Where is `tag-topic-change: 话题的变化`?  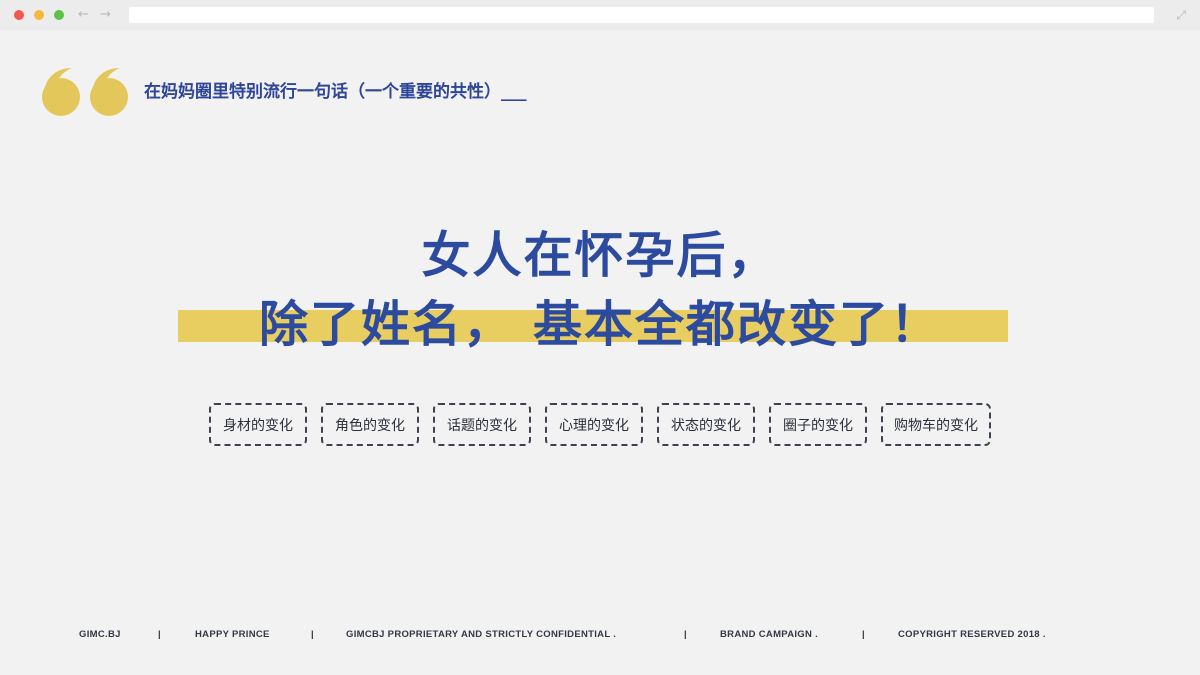 tag-topic-change: 话题的变化 is located at coordinates (482, 424).